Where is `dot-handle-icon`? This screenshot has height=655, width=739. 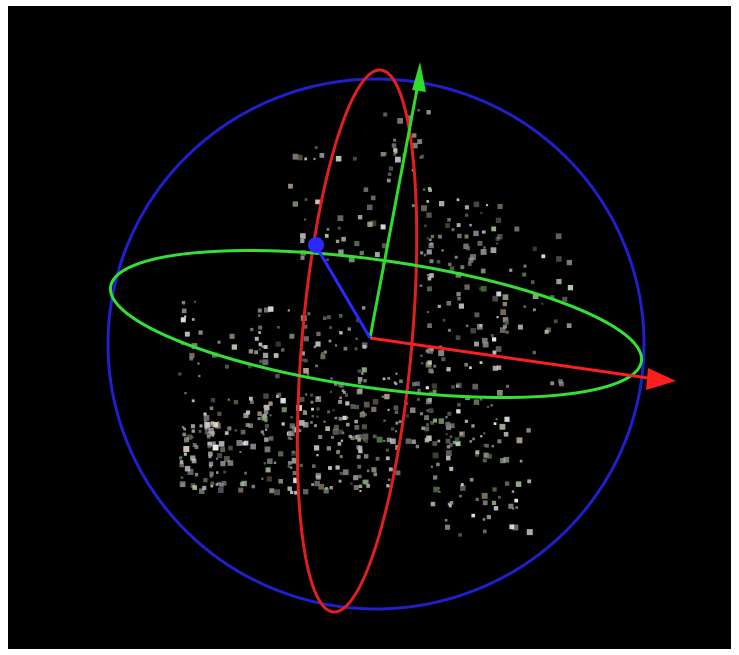 dot-handle-icon is located at coordinates (316, 245).